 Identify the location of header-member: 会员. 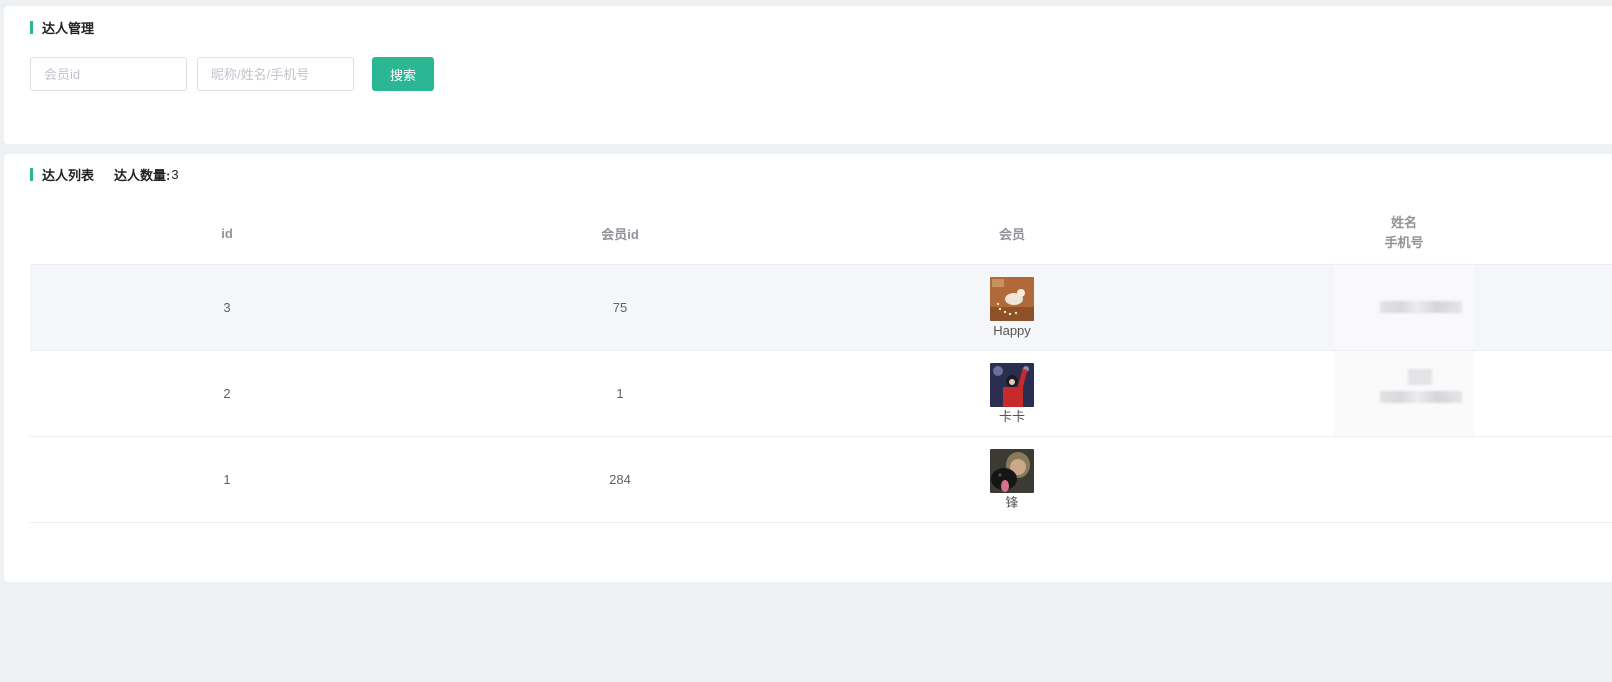
(1011, 234).